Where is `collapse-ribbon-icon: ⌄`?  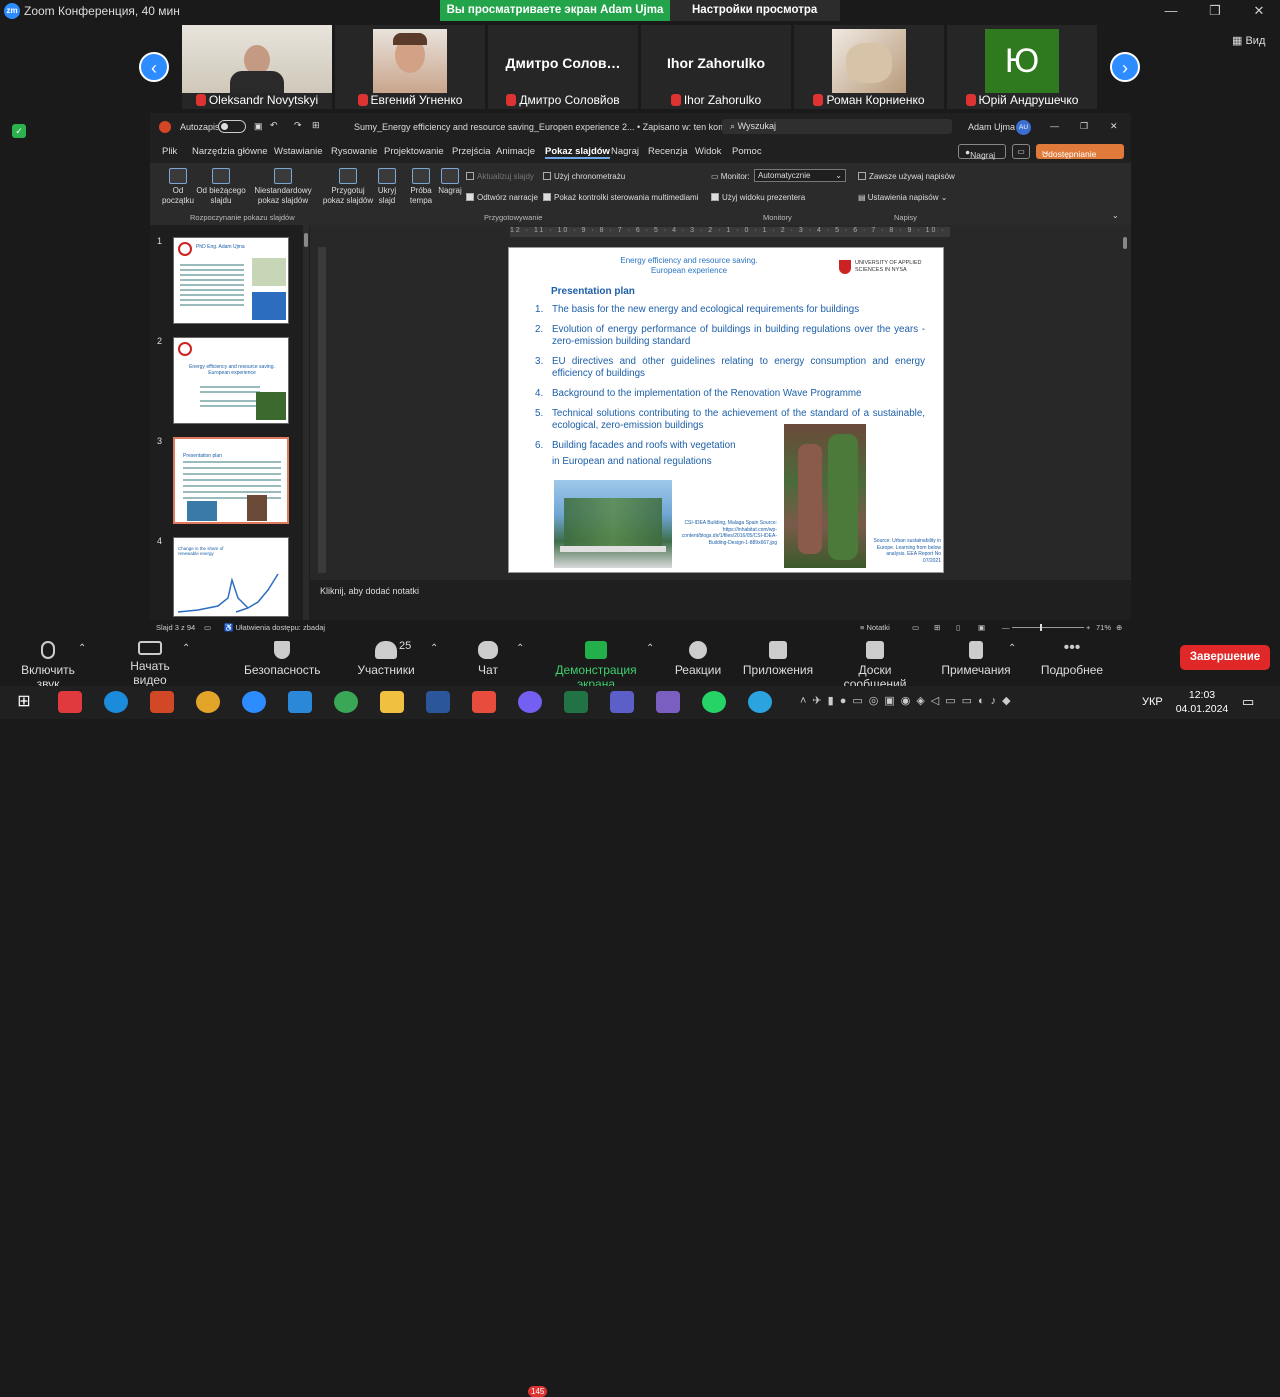
collapse-ribbon-icon: ⌄ is located at coordinates (1115, 215).